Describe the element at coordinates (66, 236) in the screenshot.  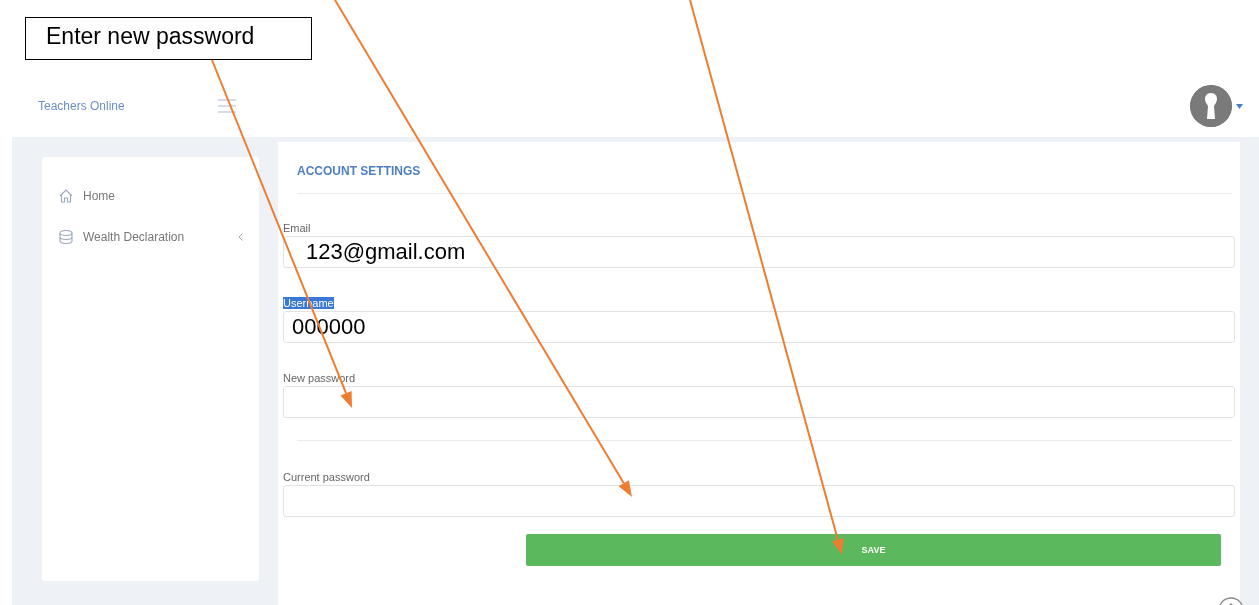
I see `stack-icon` at that location.